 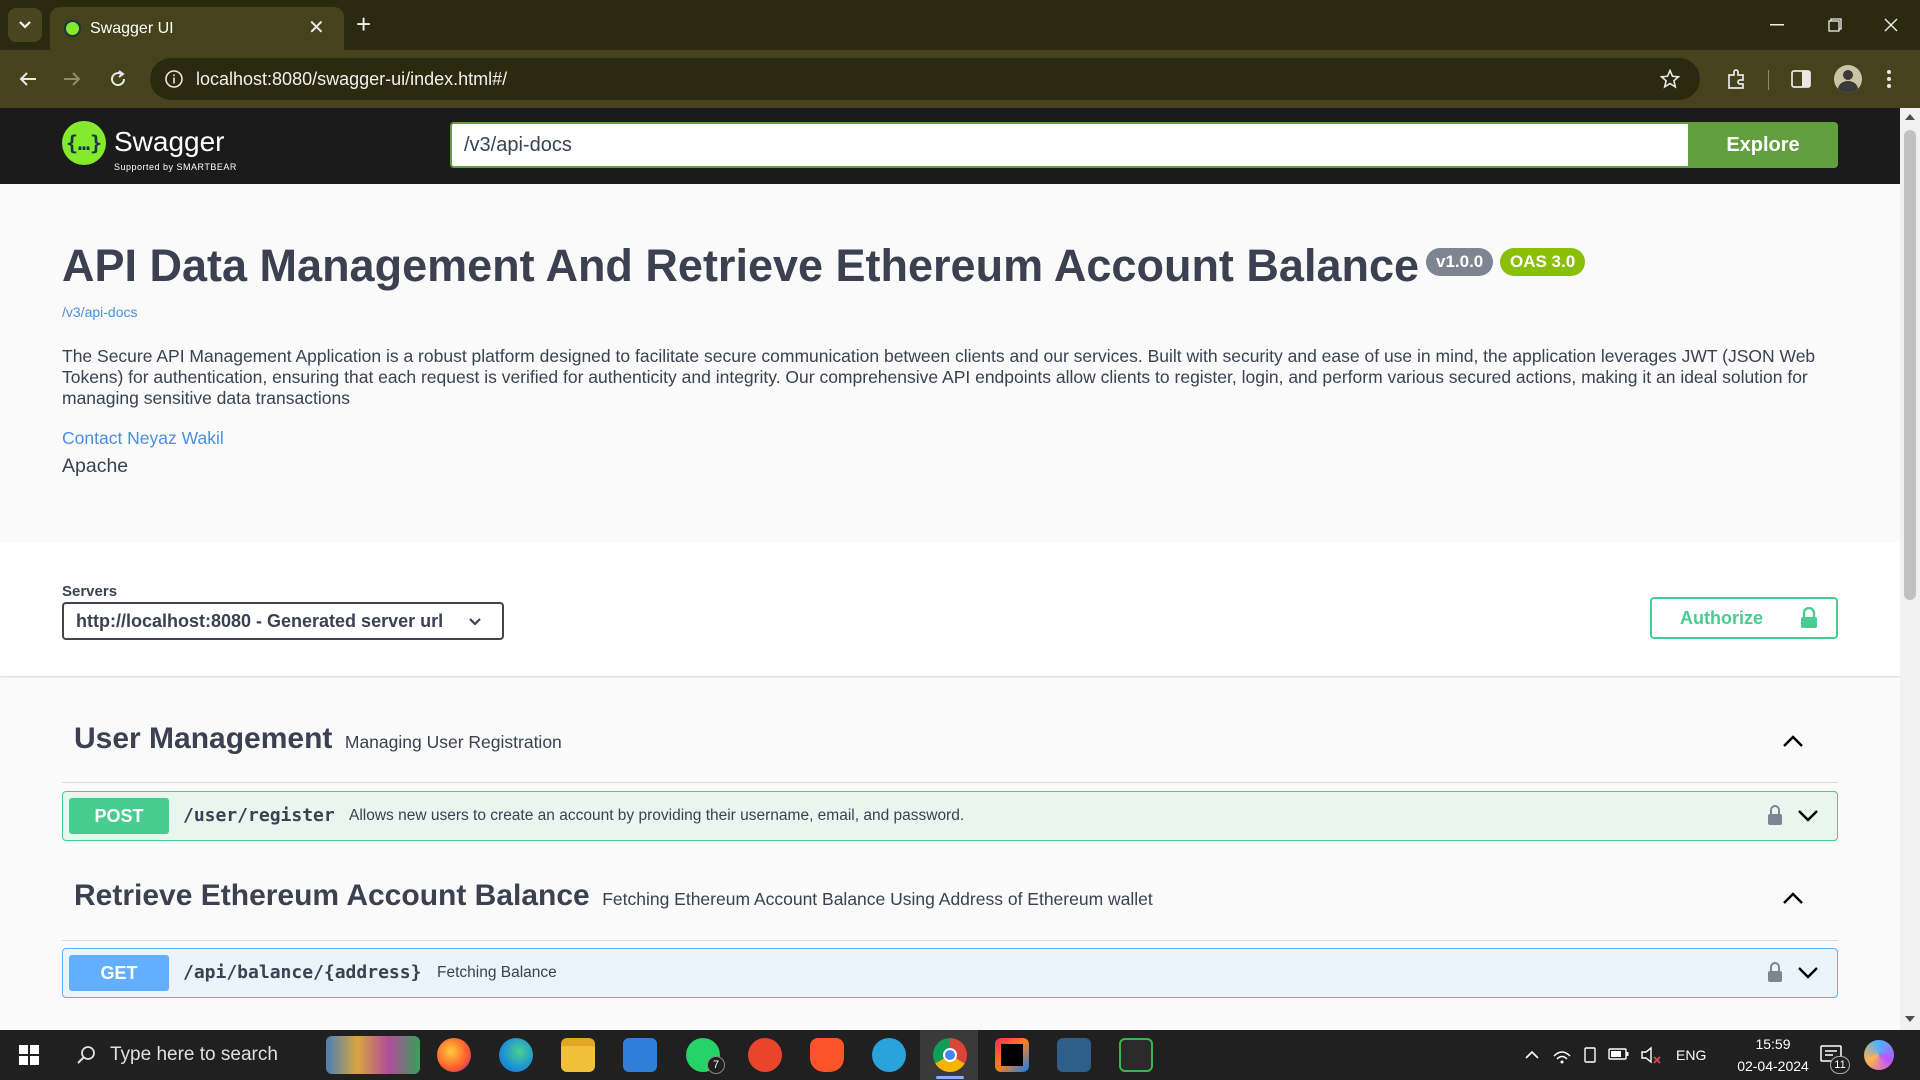 I want to click on scrollbar-thumb, so click(x=1910, y=365).